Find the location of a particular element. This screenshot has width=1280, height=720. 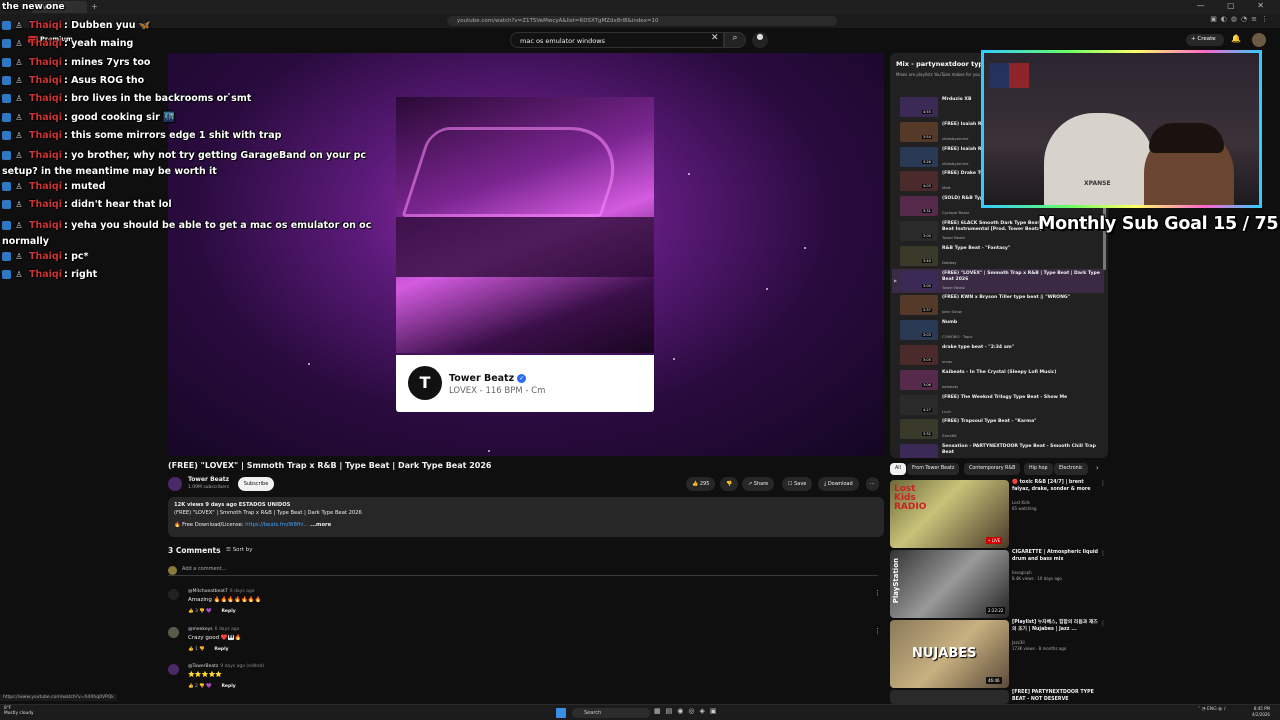

subscribe-button: Subscribe is located at coordinates (256, 484).